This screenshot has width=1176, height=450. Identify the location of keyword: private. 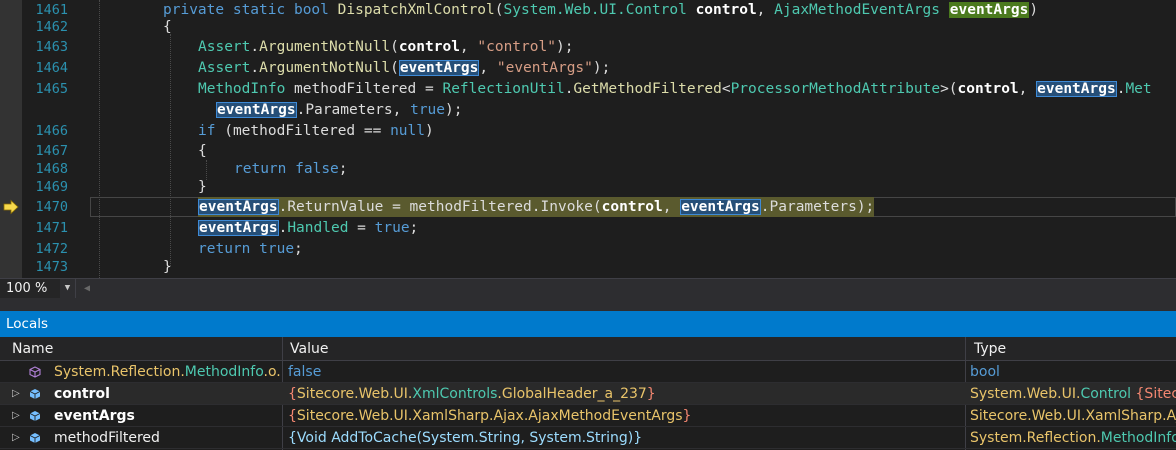
(194, 10).